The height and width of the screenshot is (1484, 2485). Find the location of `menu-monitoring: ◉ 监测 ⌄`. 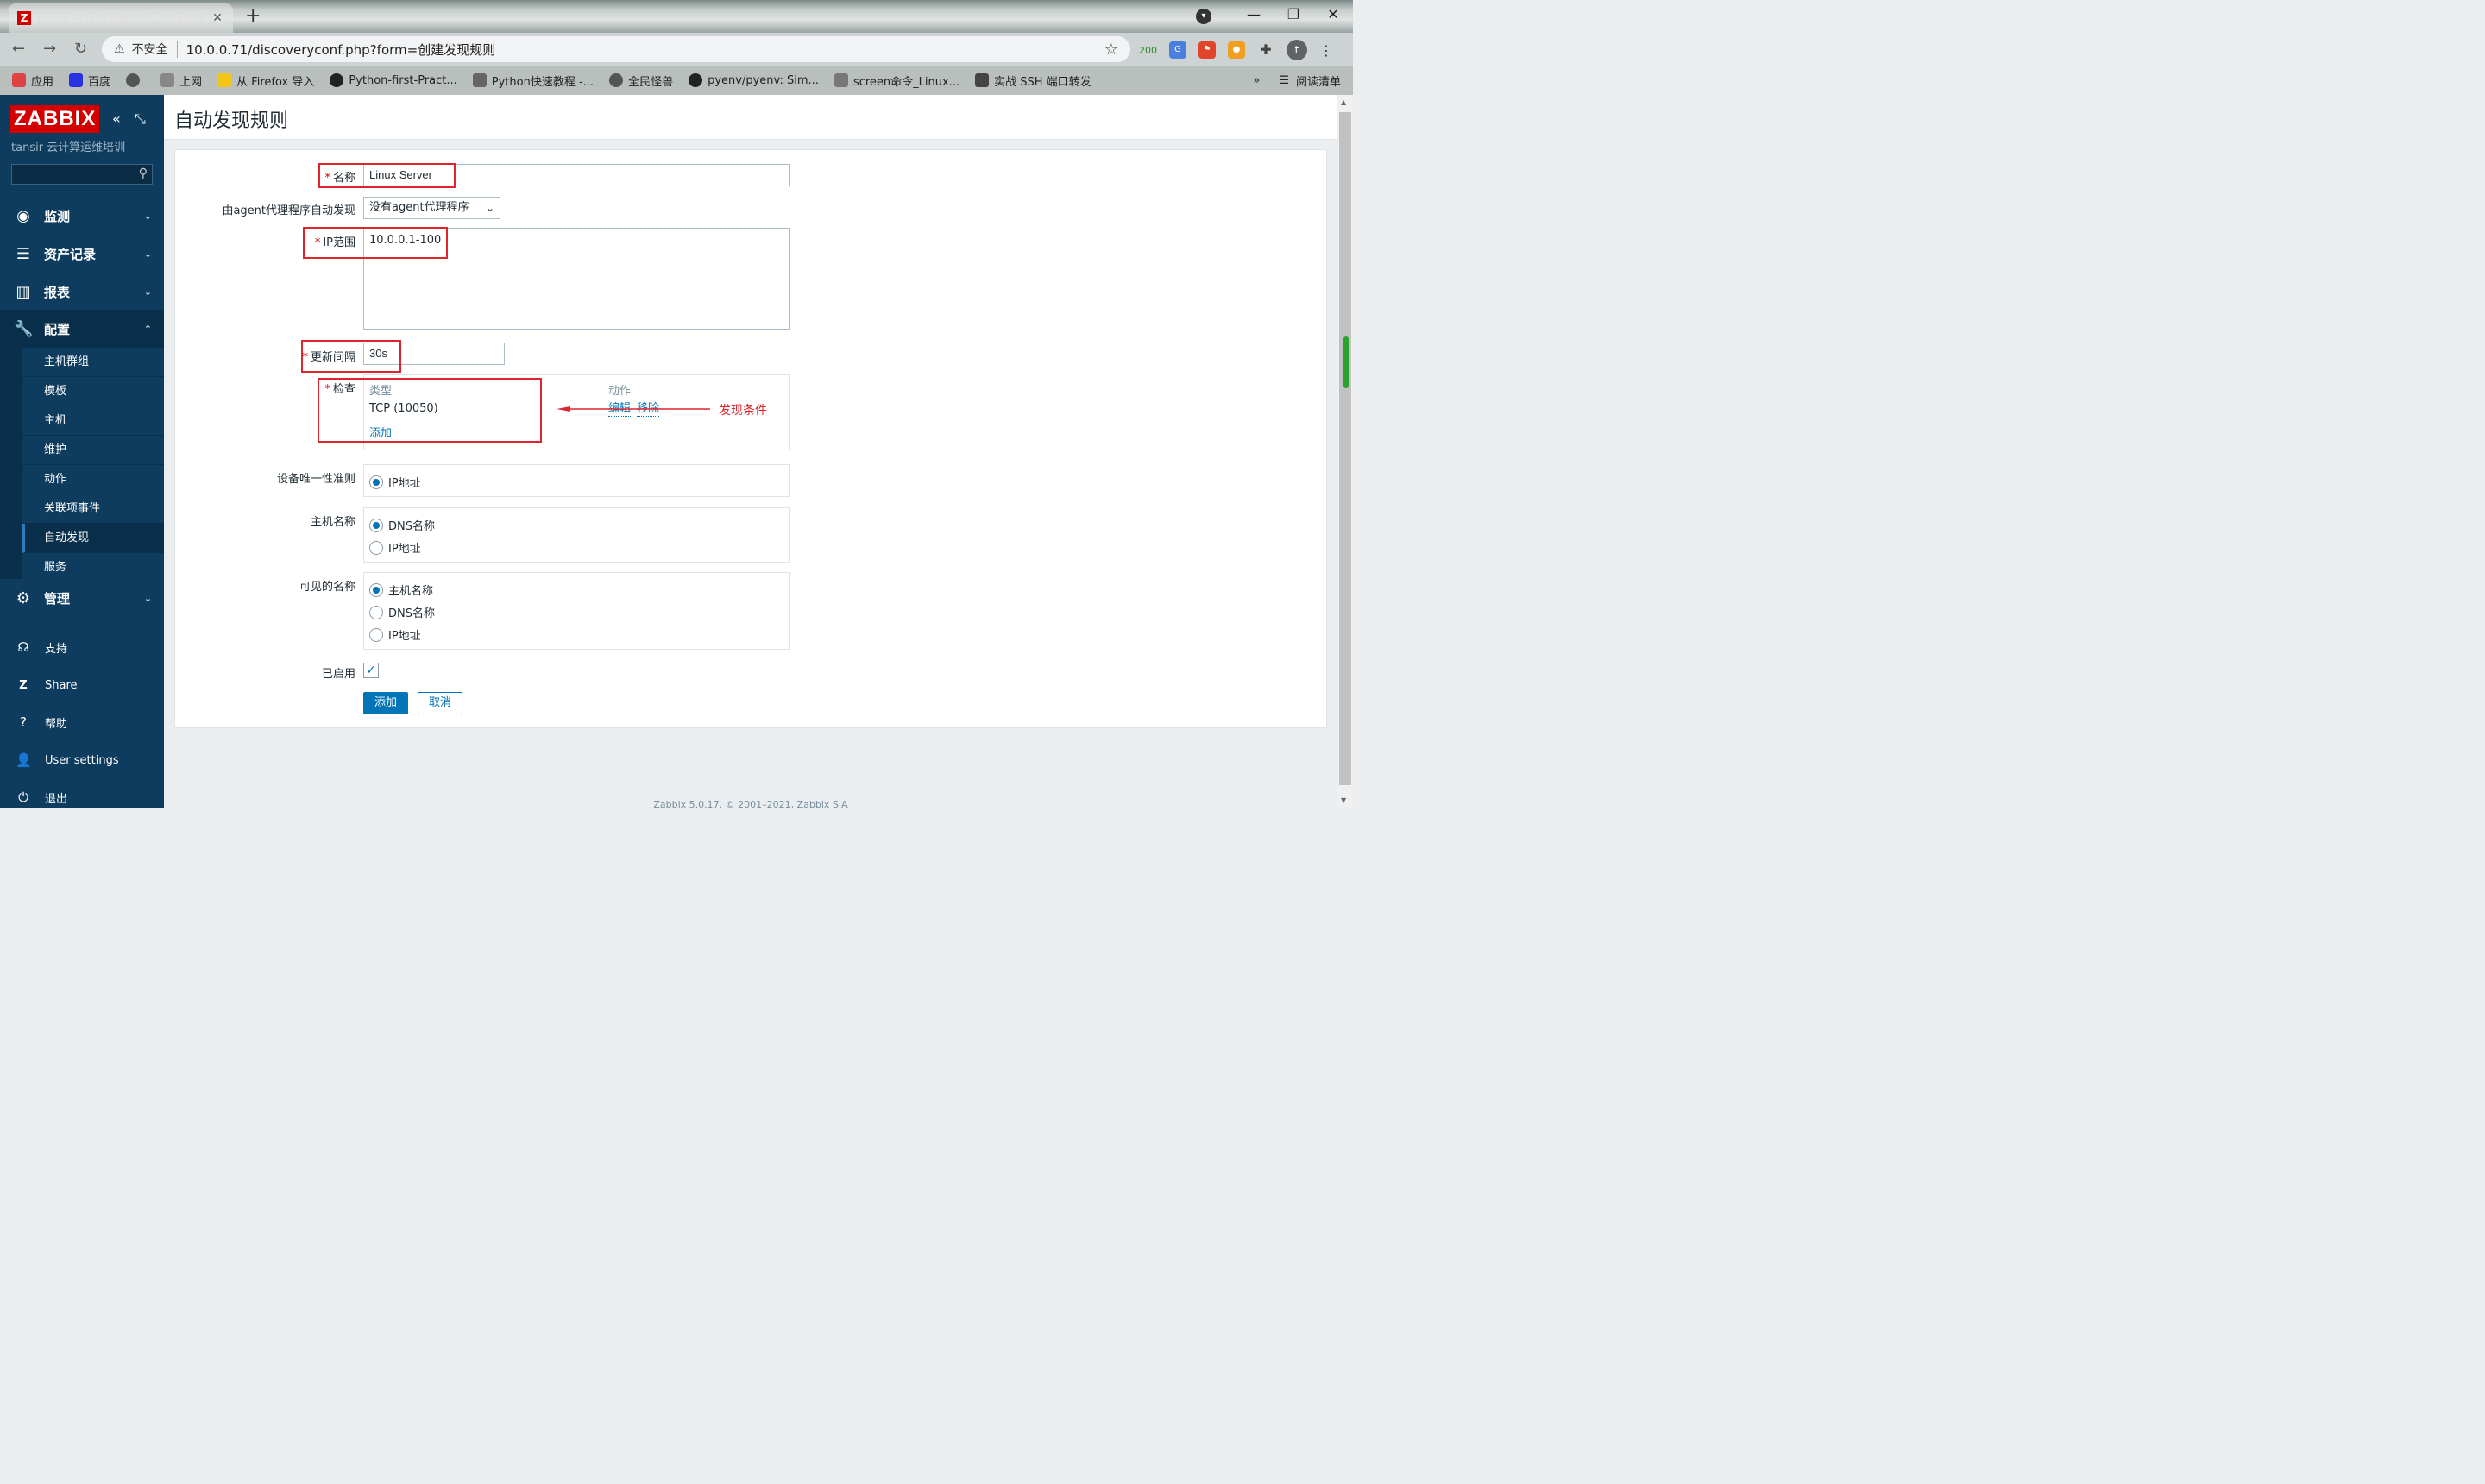

menu-monitoring: ◉ 监测 ⌄ is located at coordinates (82, 216).